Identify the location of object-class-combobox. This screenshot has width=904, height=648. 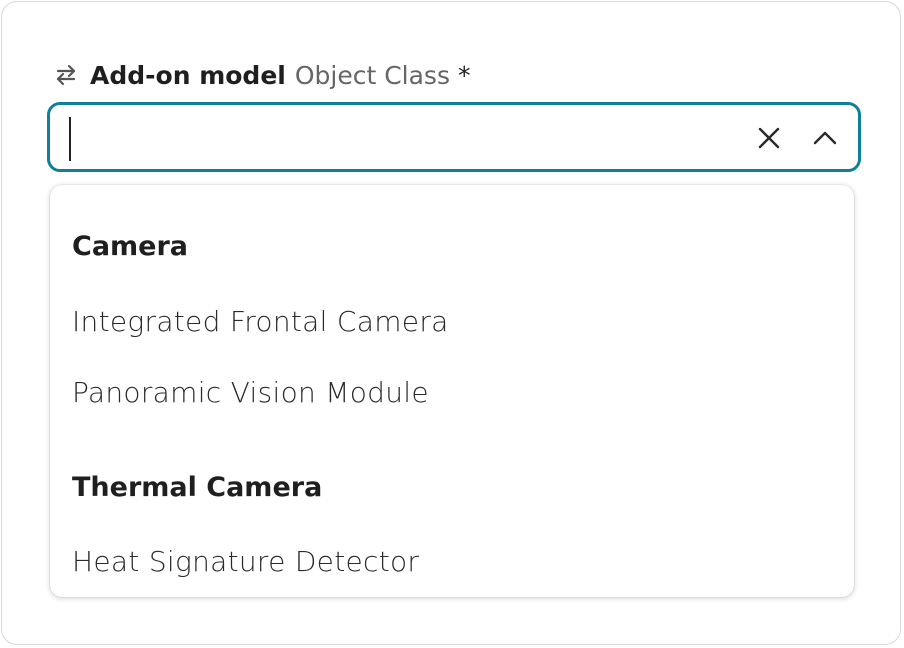
(454, 137).